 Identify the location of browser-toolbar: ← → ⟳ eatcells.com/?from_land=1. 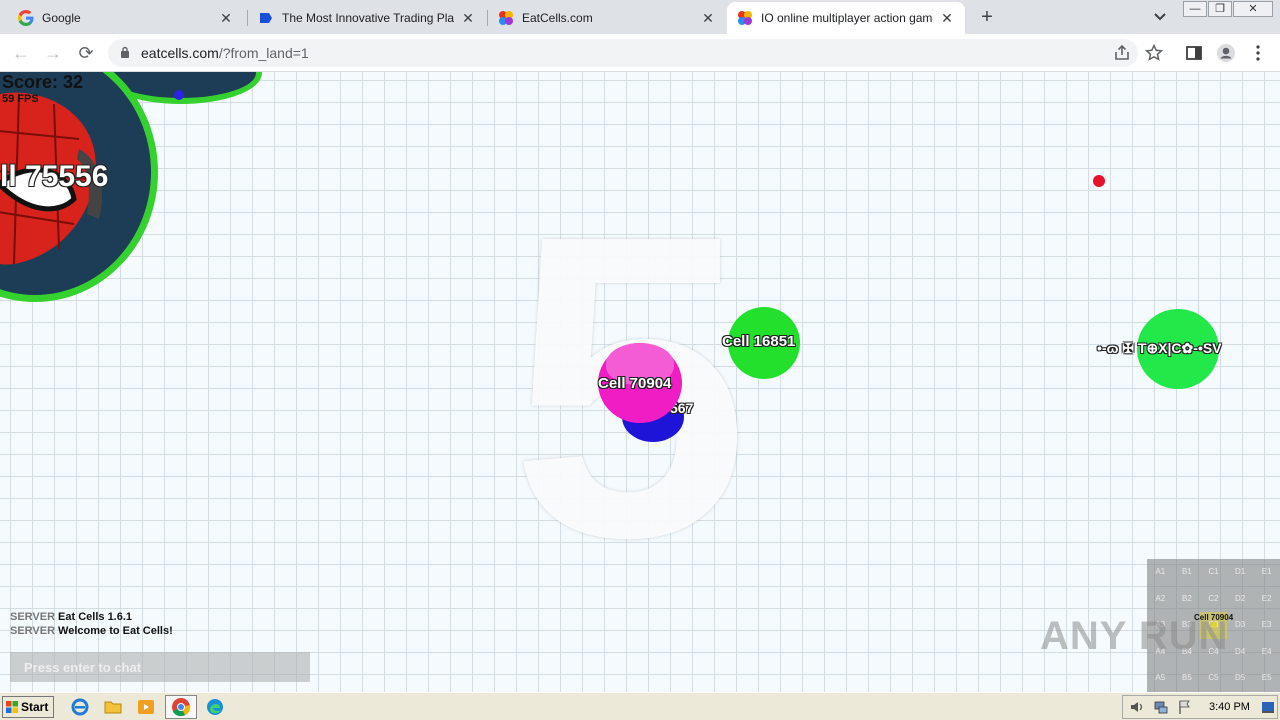
(640, 53).